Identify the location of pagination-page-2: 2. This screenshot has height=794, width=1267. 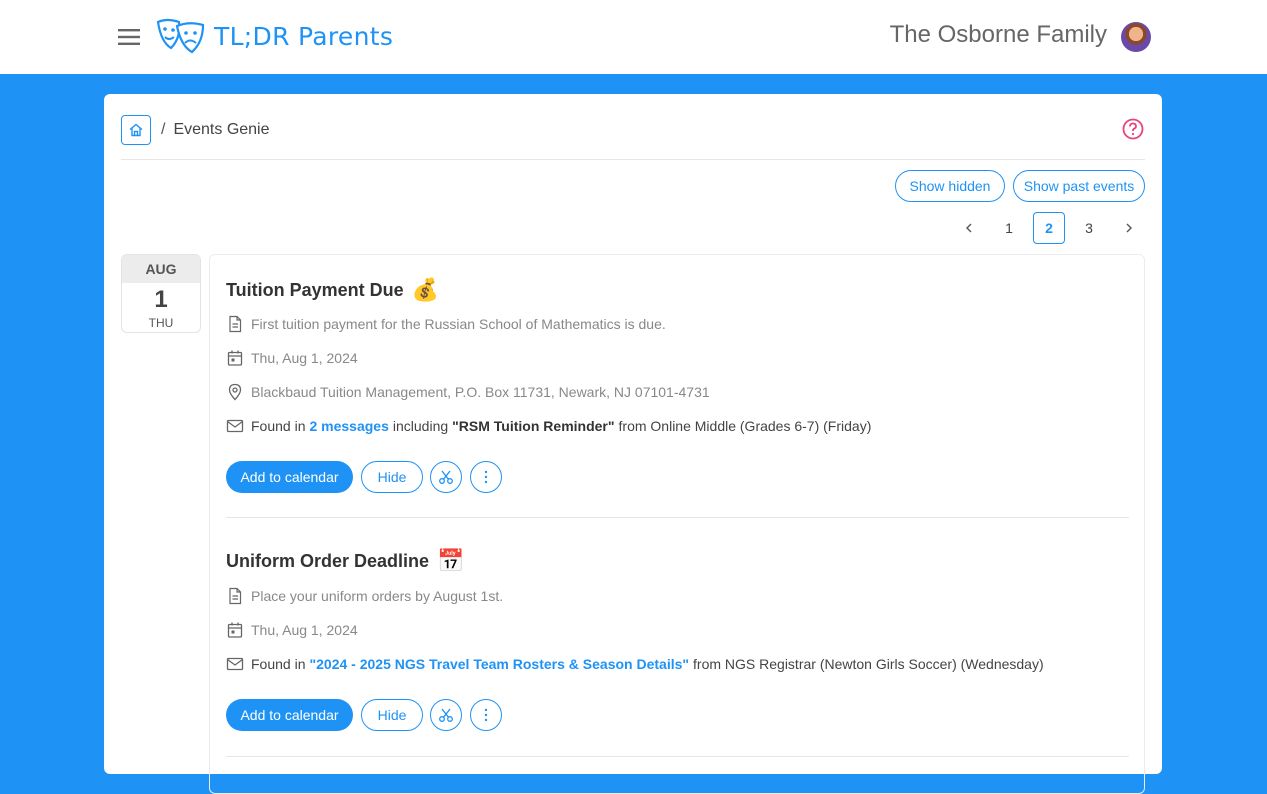
(1049, 228).